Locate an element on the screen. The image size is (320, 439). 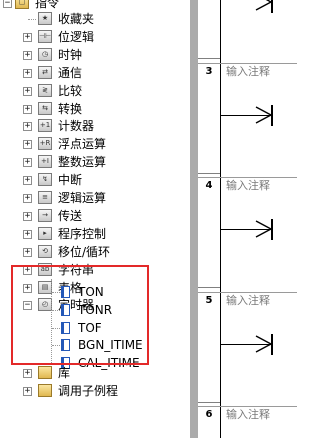
logic-ops-icon: ≡ is located at coordinates (45, 197).